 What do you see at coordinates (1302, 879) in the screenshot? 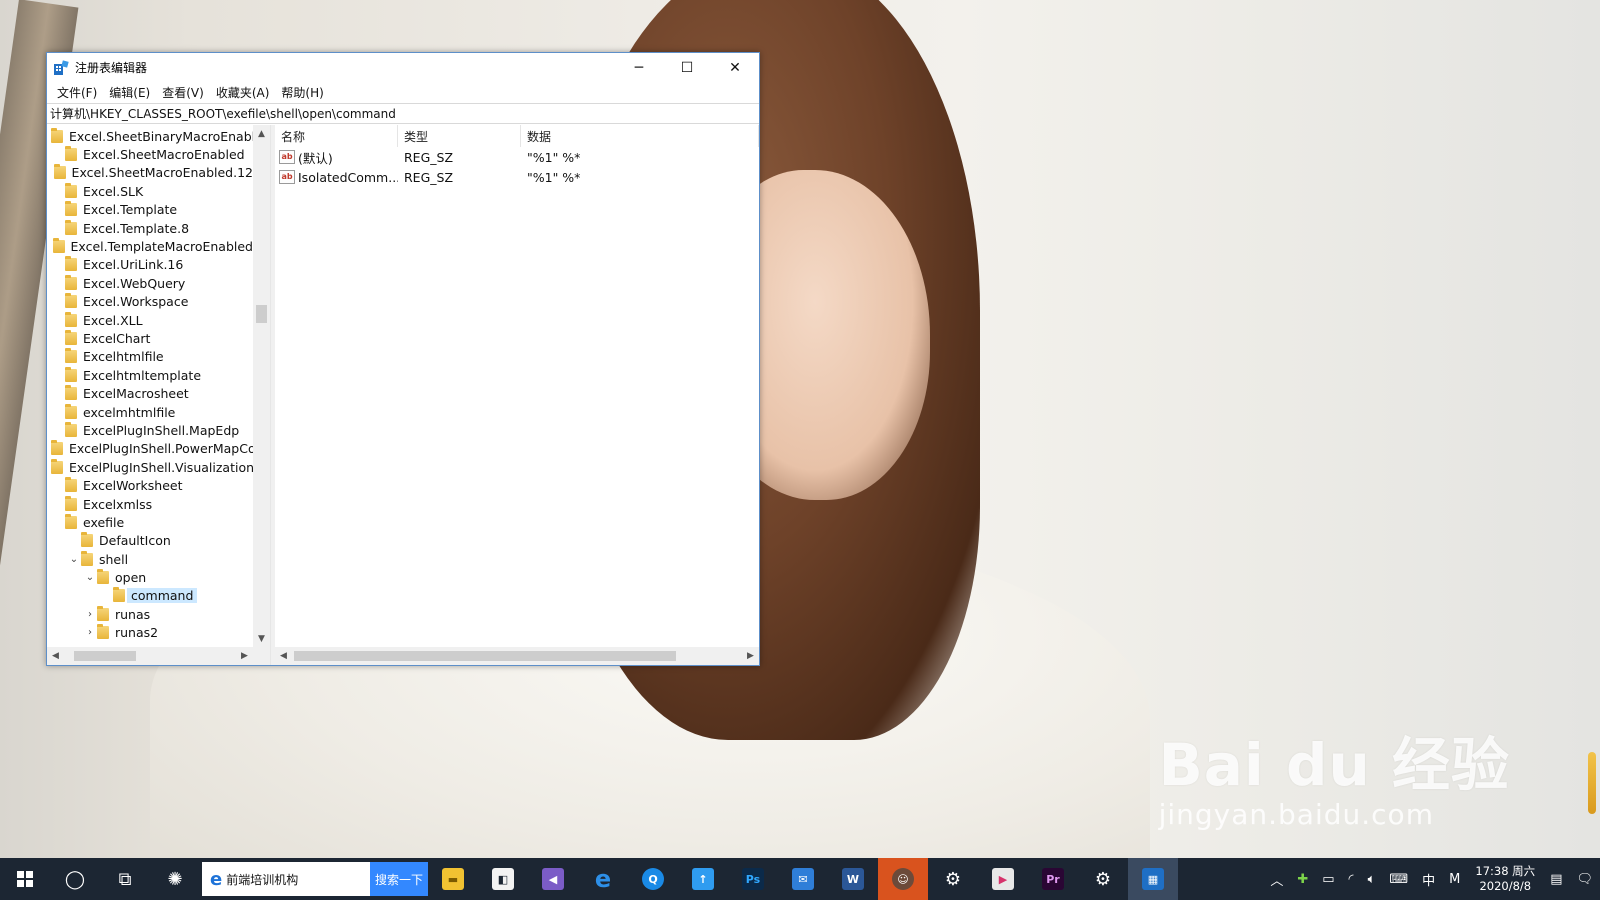
I see `security-shield-icon: ✚` at bounding box center [1302, 879].